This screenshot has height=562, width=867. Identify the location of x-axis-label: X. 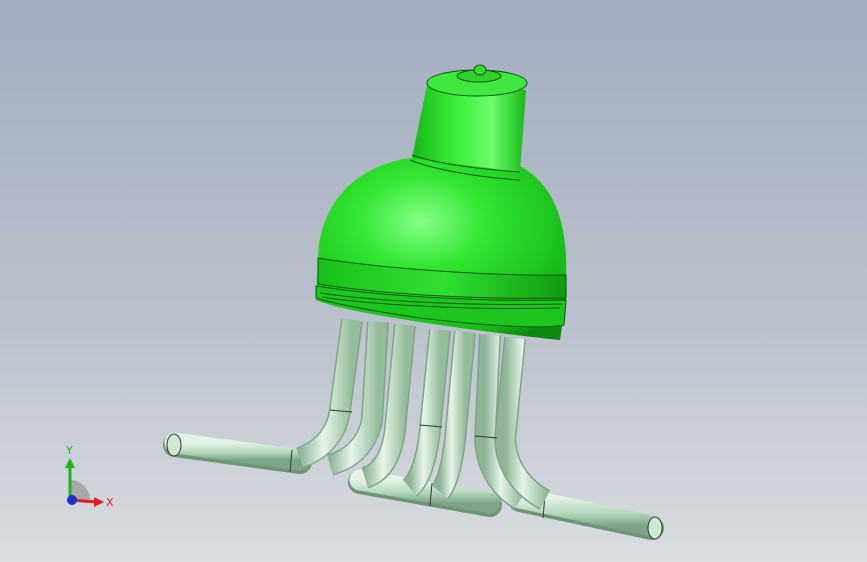
(110, 502).